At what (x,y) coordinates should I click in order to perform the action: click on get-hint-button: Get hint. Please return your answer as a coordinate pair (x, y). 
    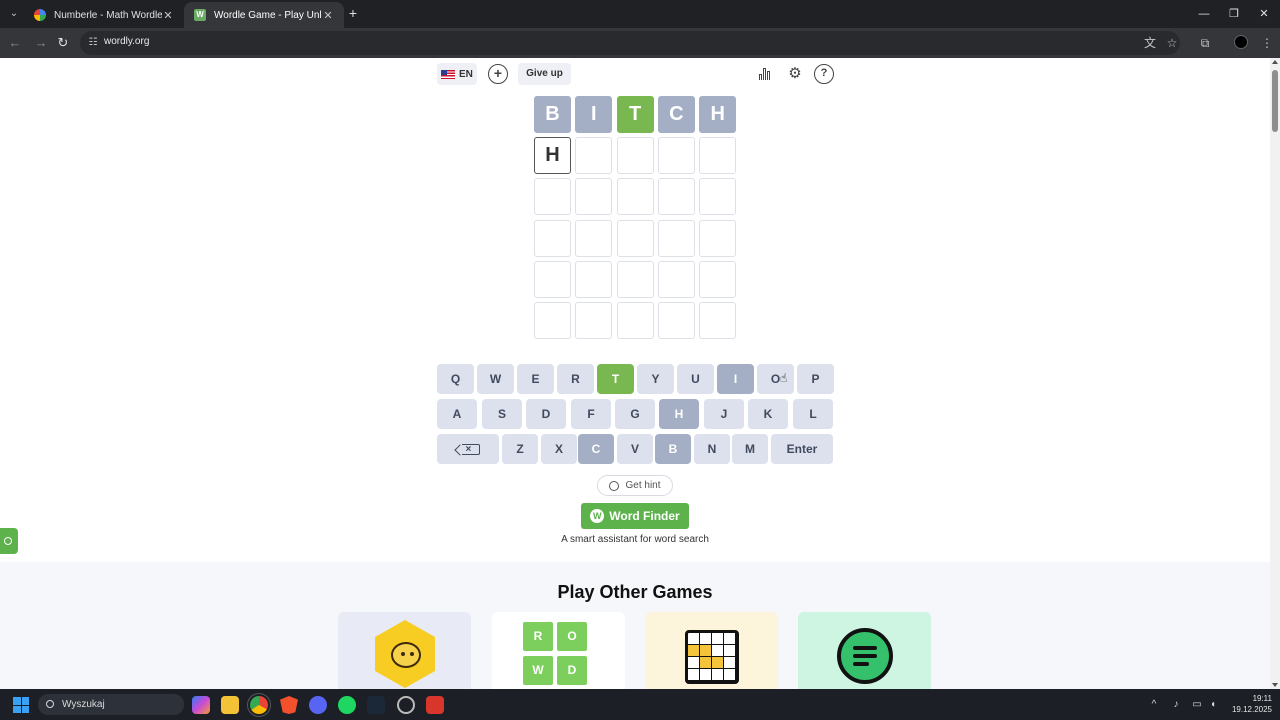
    Looking at the image, I should click on (635, 485).